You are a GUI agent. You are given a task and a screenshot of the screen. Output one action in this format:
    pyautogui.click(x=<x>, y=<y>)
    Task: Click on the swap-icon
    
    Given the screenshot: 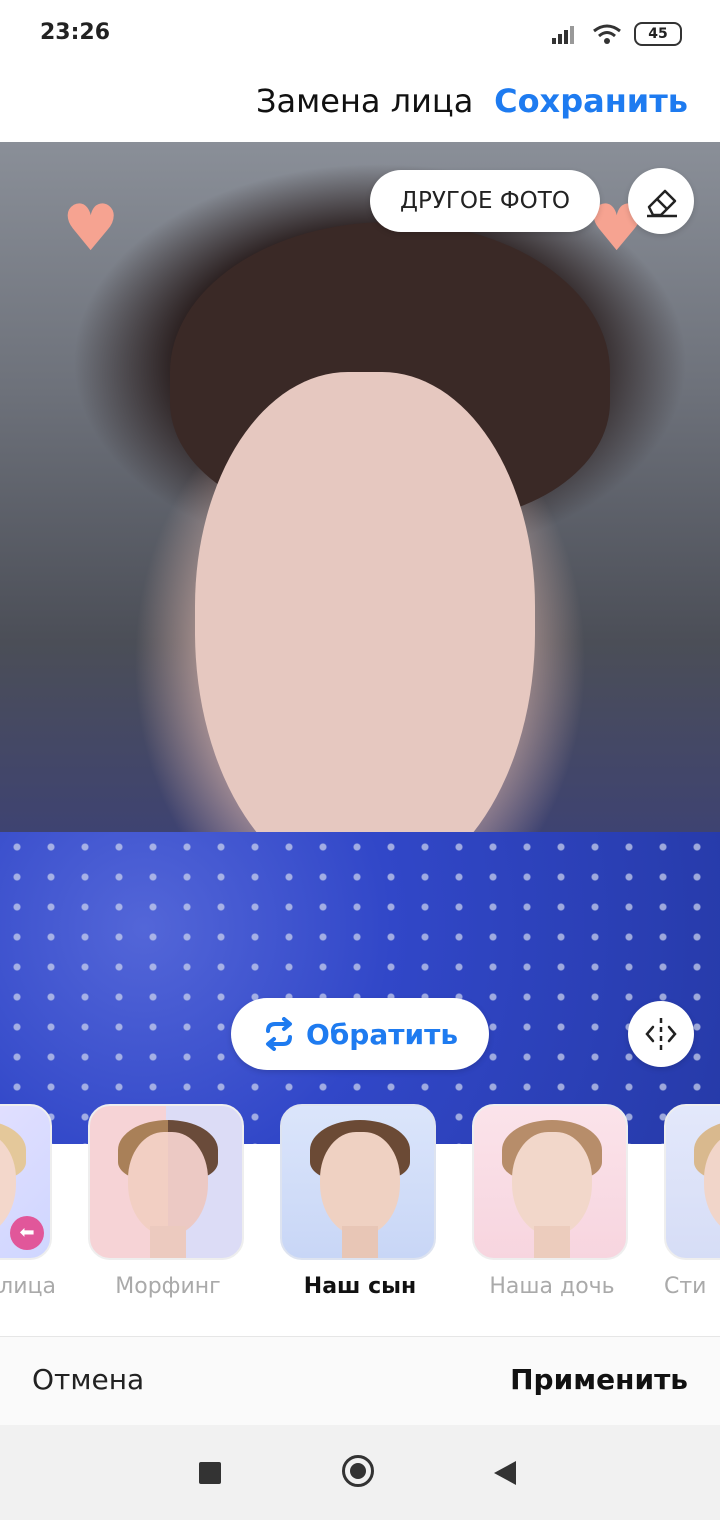 What is the action you would take?
    pyautogui.click(x=278, y=1034)
    